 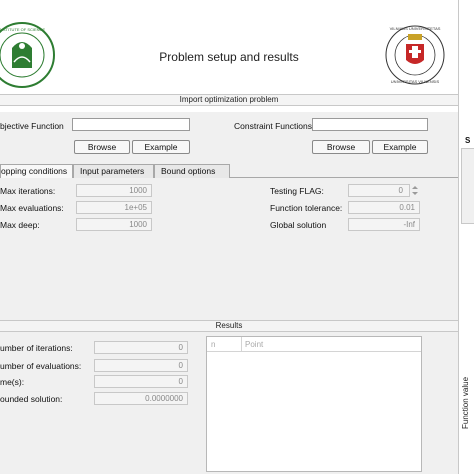 I want to click on spinner-arrows-icon, so click(x=415, y=190).